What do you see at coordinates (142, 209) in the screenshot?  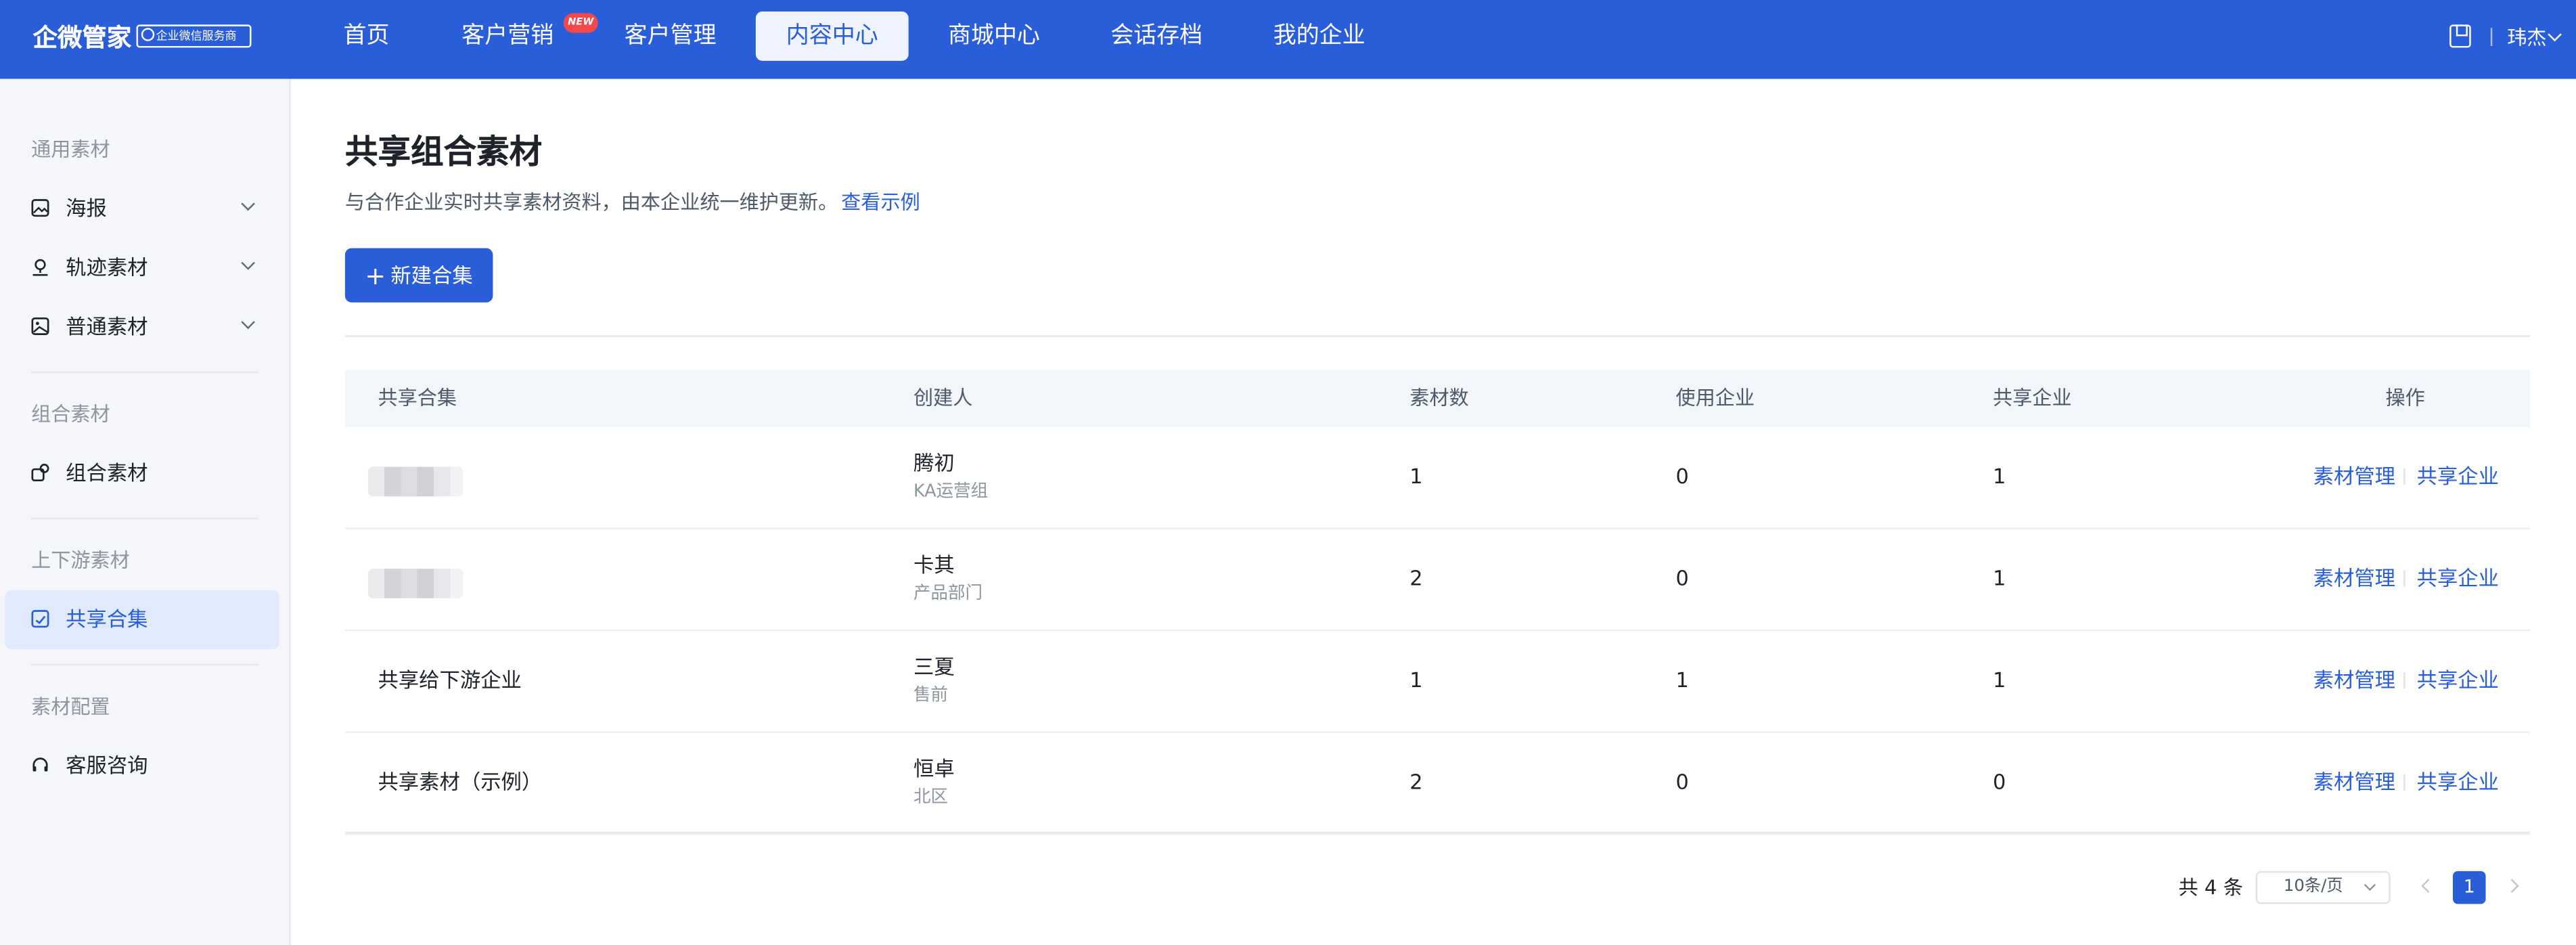 I see `sidebar-item-poster: 海报` at bounding box center [142, 209].